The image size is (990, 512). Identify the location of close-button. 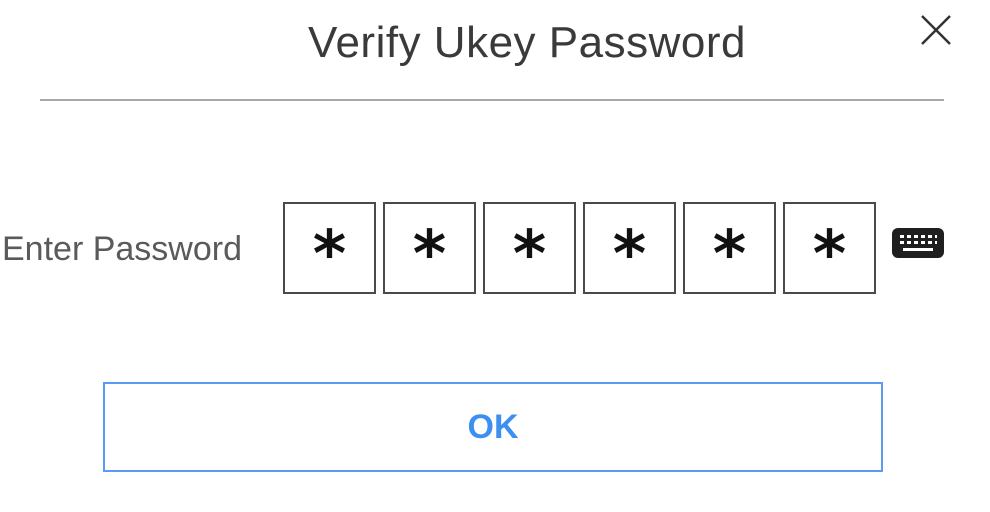
(936, 30).